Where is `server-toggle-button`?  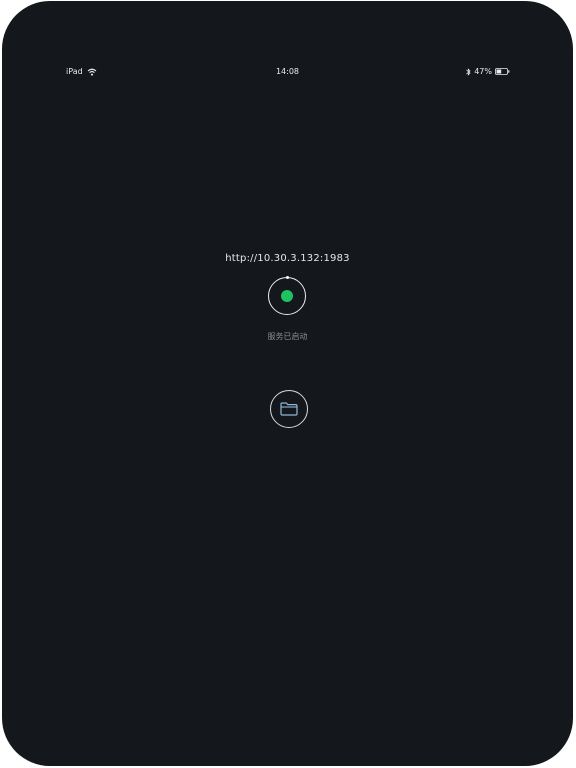 server-toggle-button is located at coordinates (287, 295).